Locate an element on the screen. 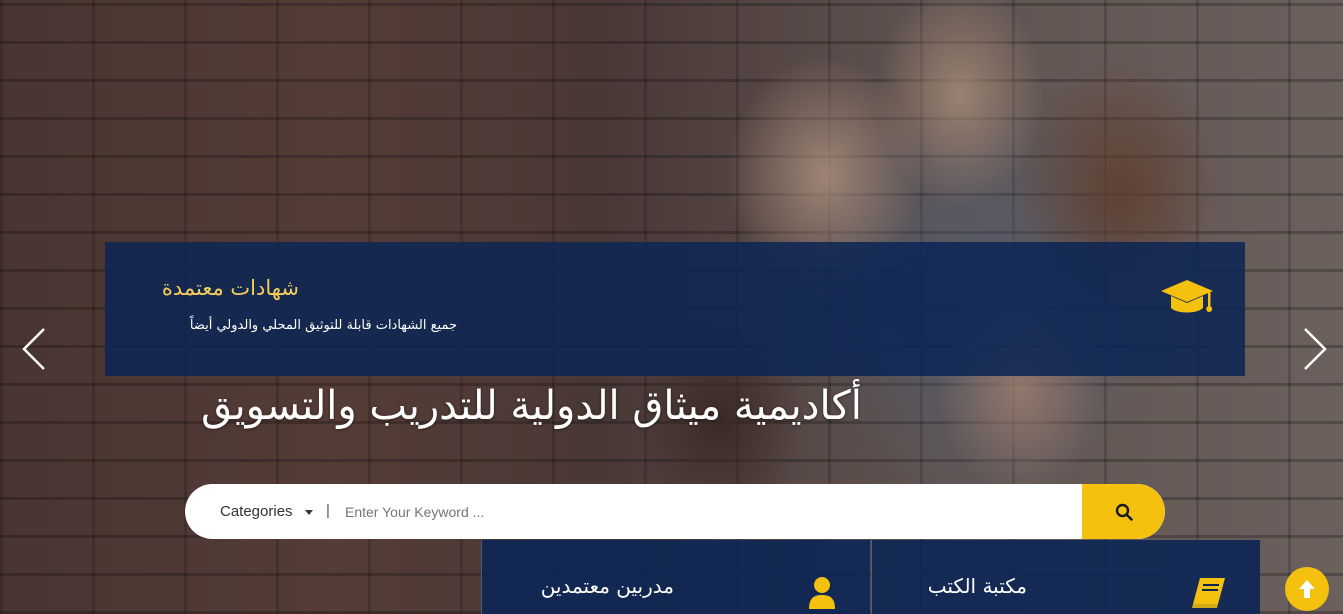 The height and width of the screenshot is (614, 1343). user-icon is located at coordinates (822, 593).